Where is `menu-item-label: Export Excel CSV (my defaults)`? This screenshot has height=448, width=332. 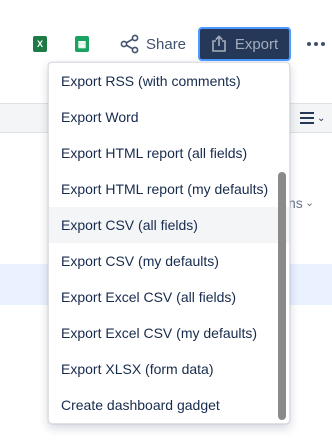 menu-item-label: Export Excel CSV (my defaults) is located at coordinates (159, 333).